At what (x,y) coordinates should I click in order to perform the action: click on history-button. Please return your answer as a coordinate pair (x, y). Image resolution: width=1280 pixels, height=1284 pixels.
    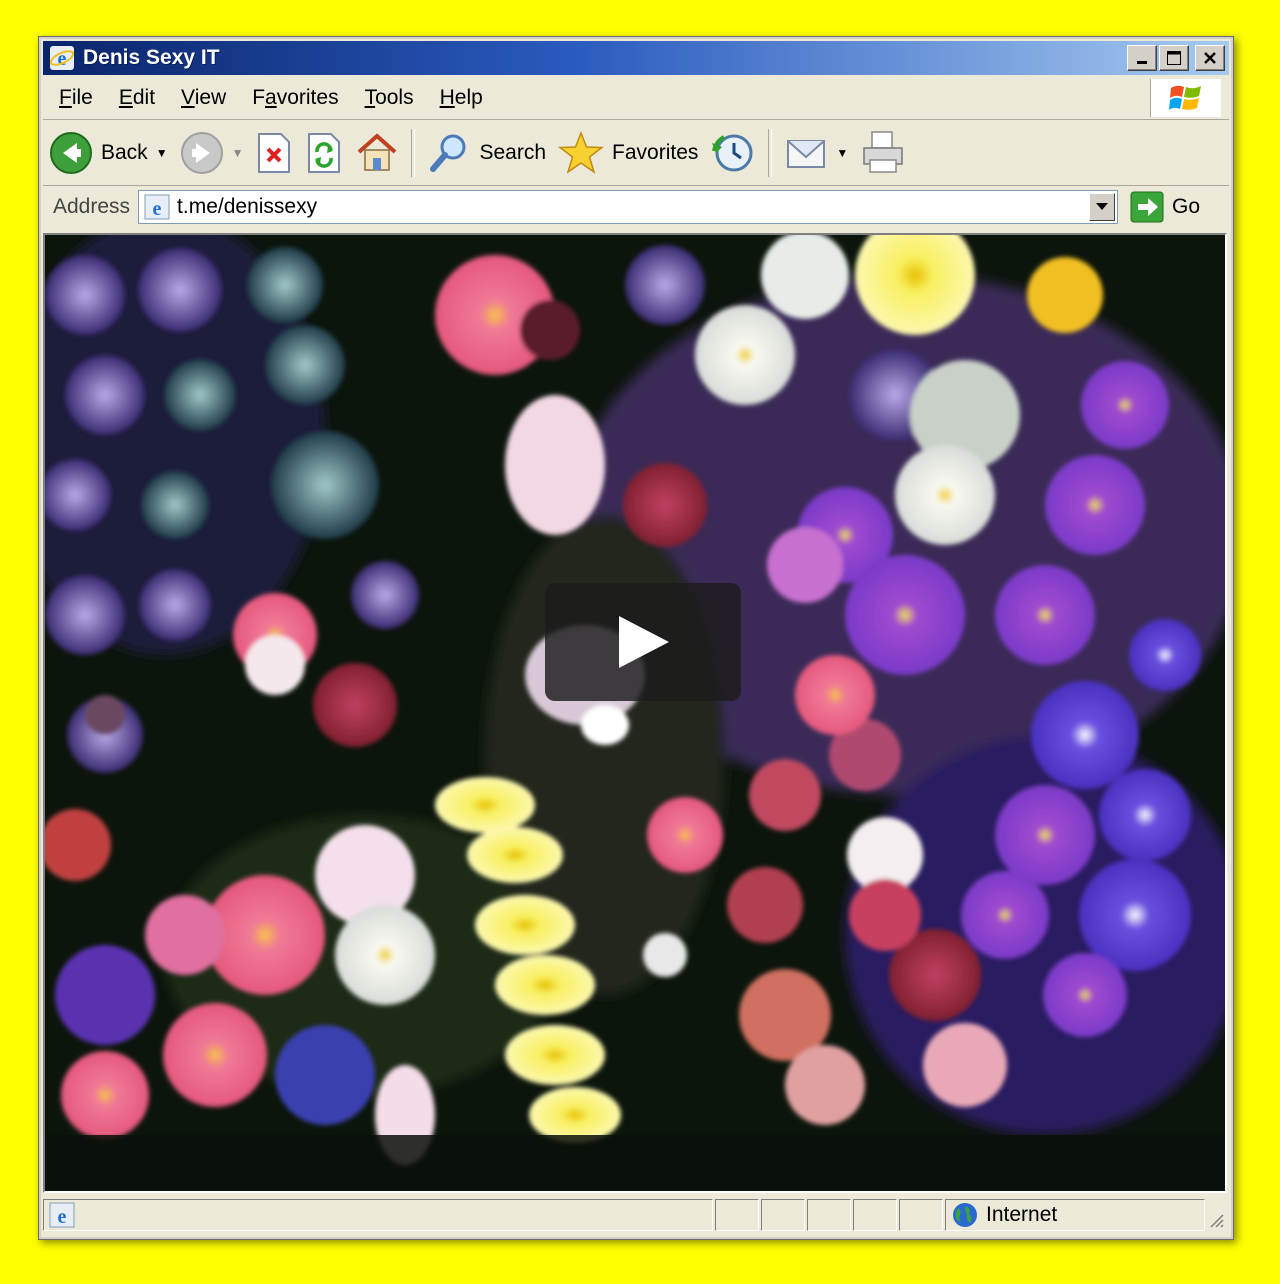
    Looking at the image, I should click on (733, 153).